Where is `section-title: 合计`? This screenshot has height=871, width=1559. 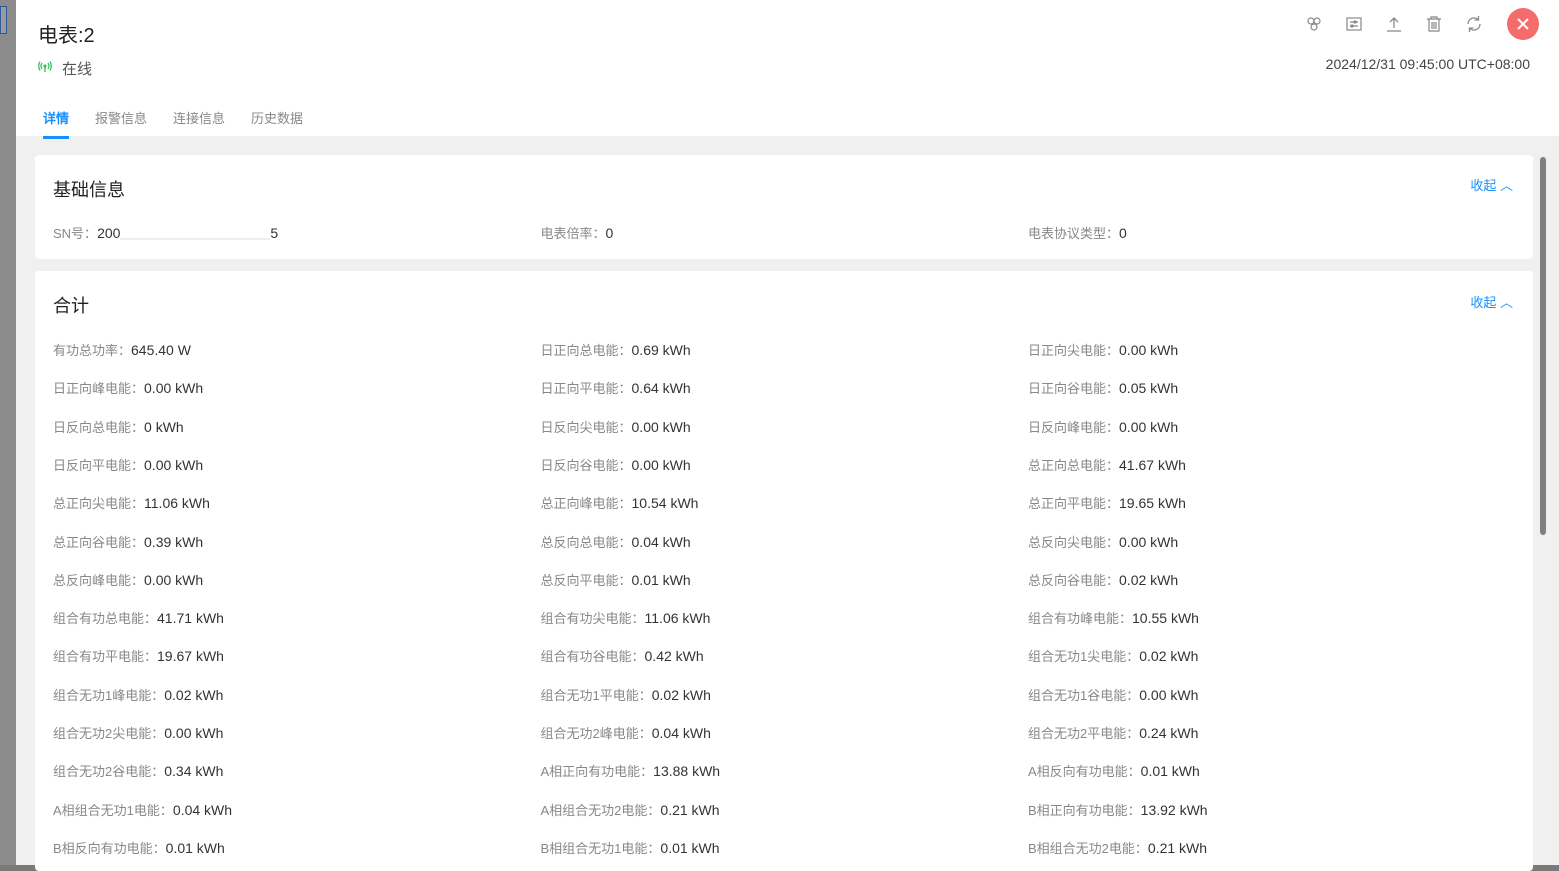 section-title: 合计 is located at coordinates (71, 306).